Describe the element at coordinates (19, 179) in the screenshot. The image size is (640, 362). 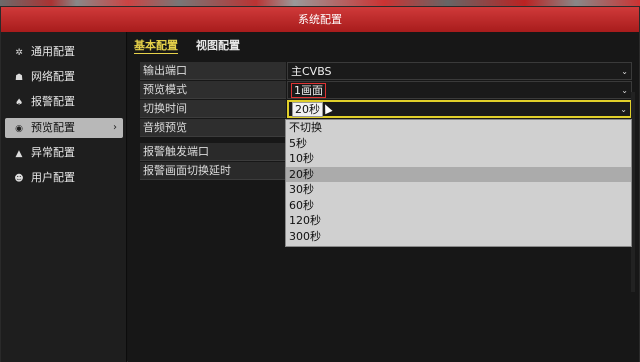
I see `users-icon: ☻` at that location.